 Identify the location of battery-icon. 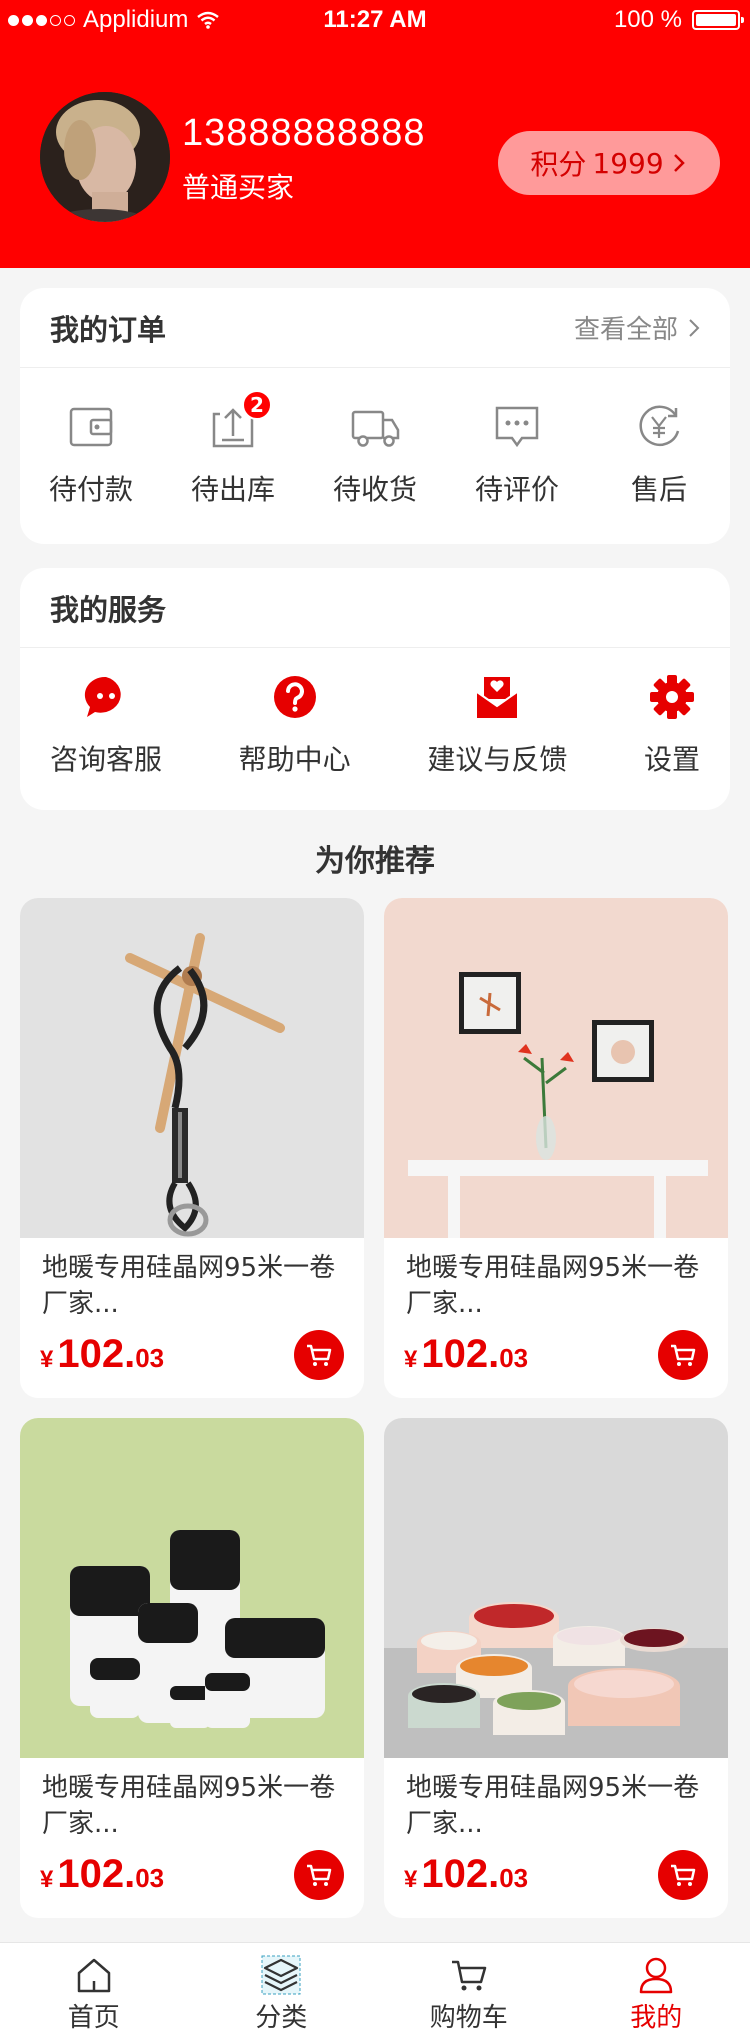
(718, 20).